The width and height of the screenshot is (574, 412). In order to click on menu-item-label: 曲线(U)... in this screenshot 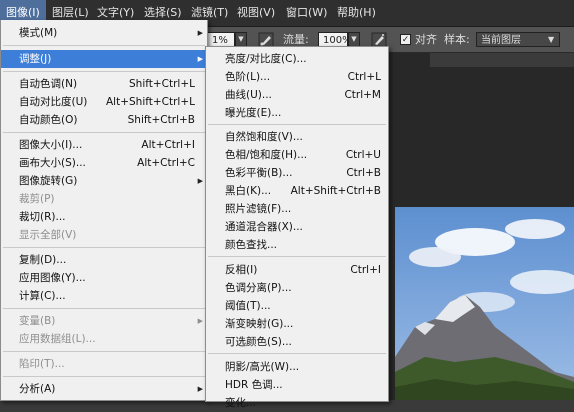, I will do `click(248, 95)`.